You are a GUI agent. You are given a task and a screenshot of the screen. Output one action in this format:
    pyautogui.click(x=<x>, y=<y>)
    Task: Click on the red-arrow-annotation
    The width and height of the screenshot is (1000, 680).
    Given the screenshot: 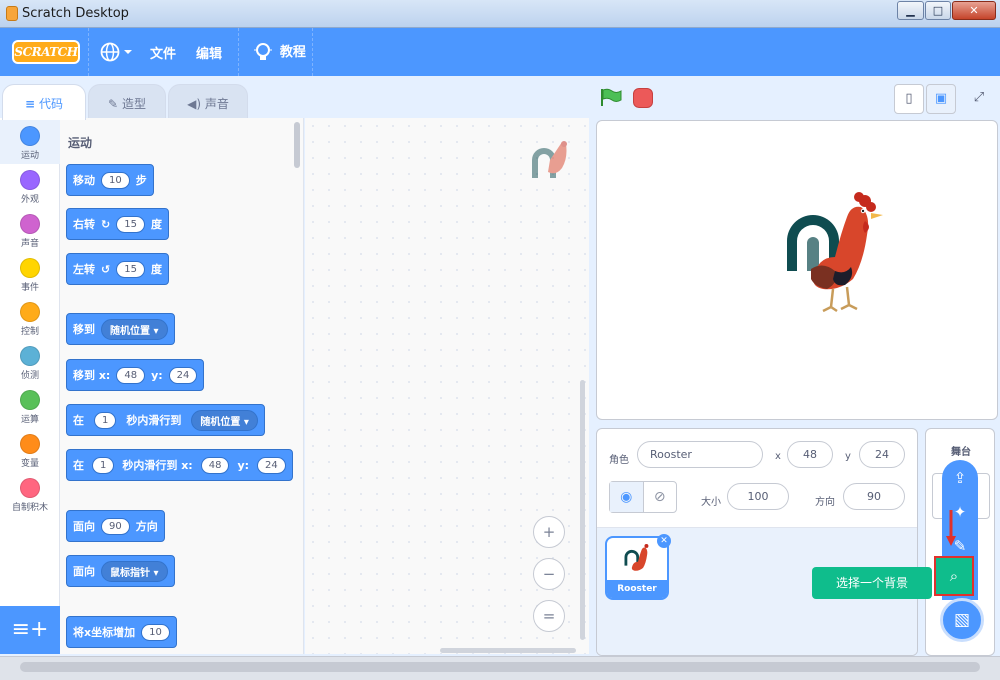 What is the action you would take?
    pyautogui.click(x=951, y=528)
    